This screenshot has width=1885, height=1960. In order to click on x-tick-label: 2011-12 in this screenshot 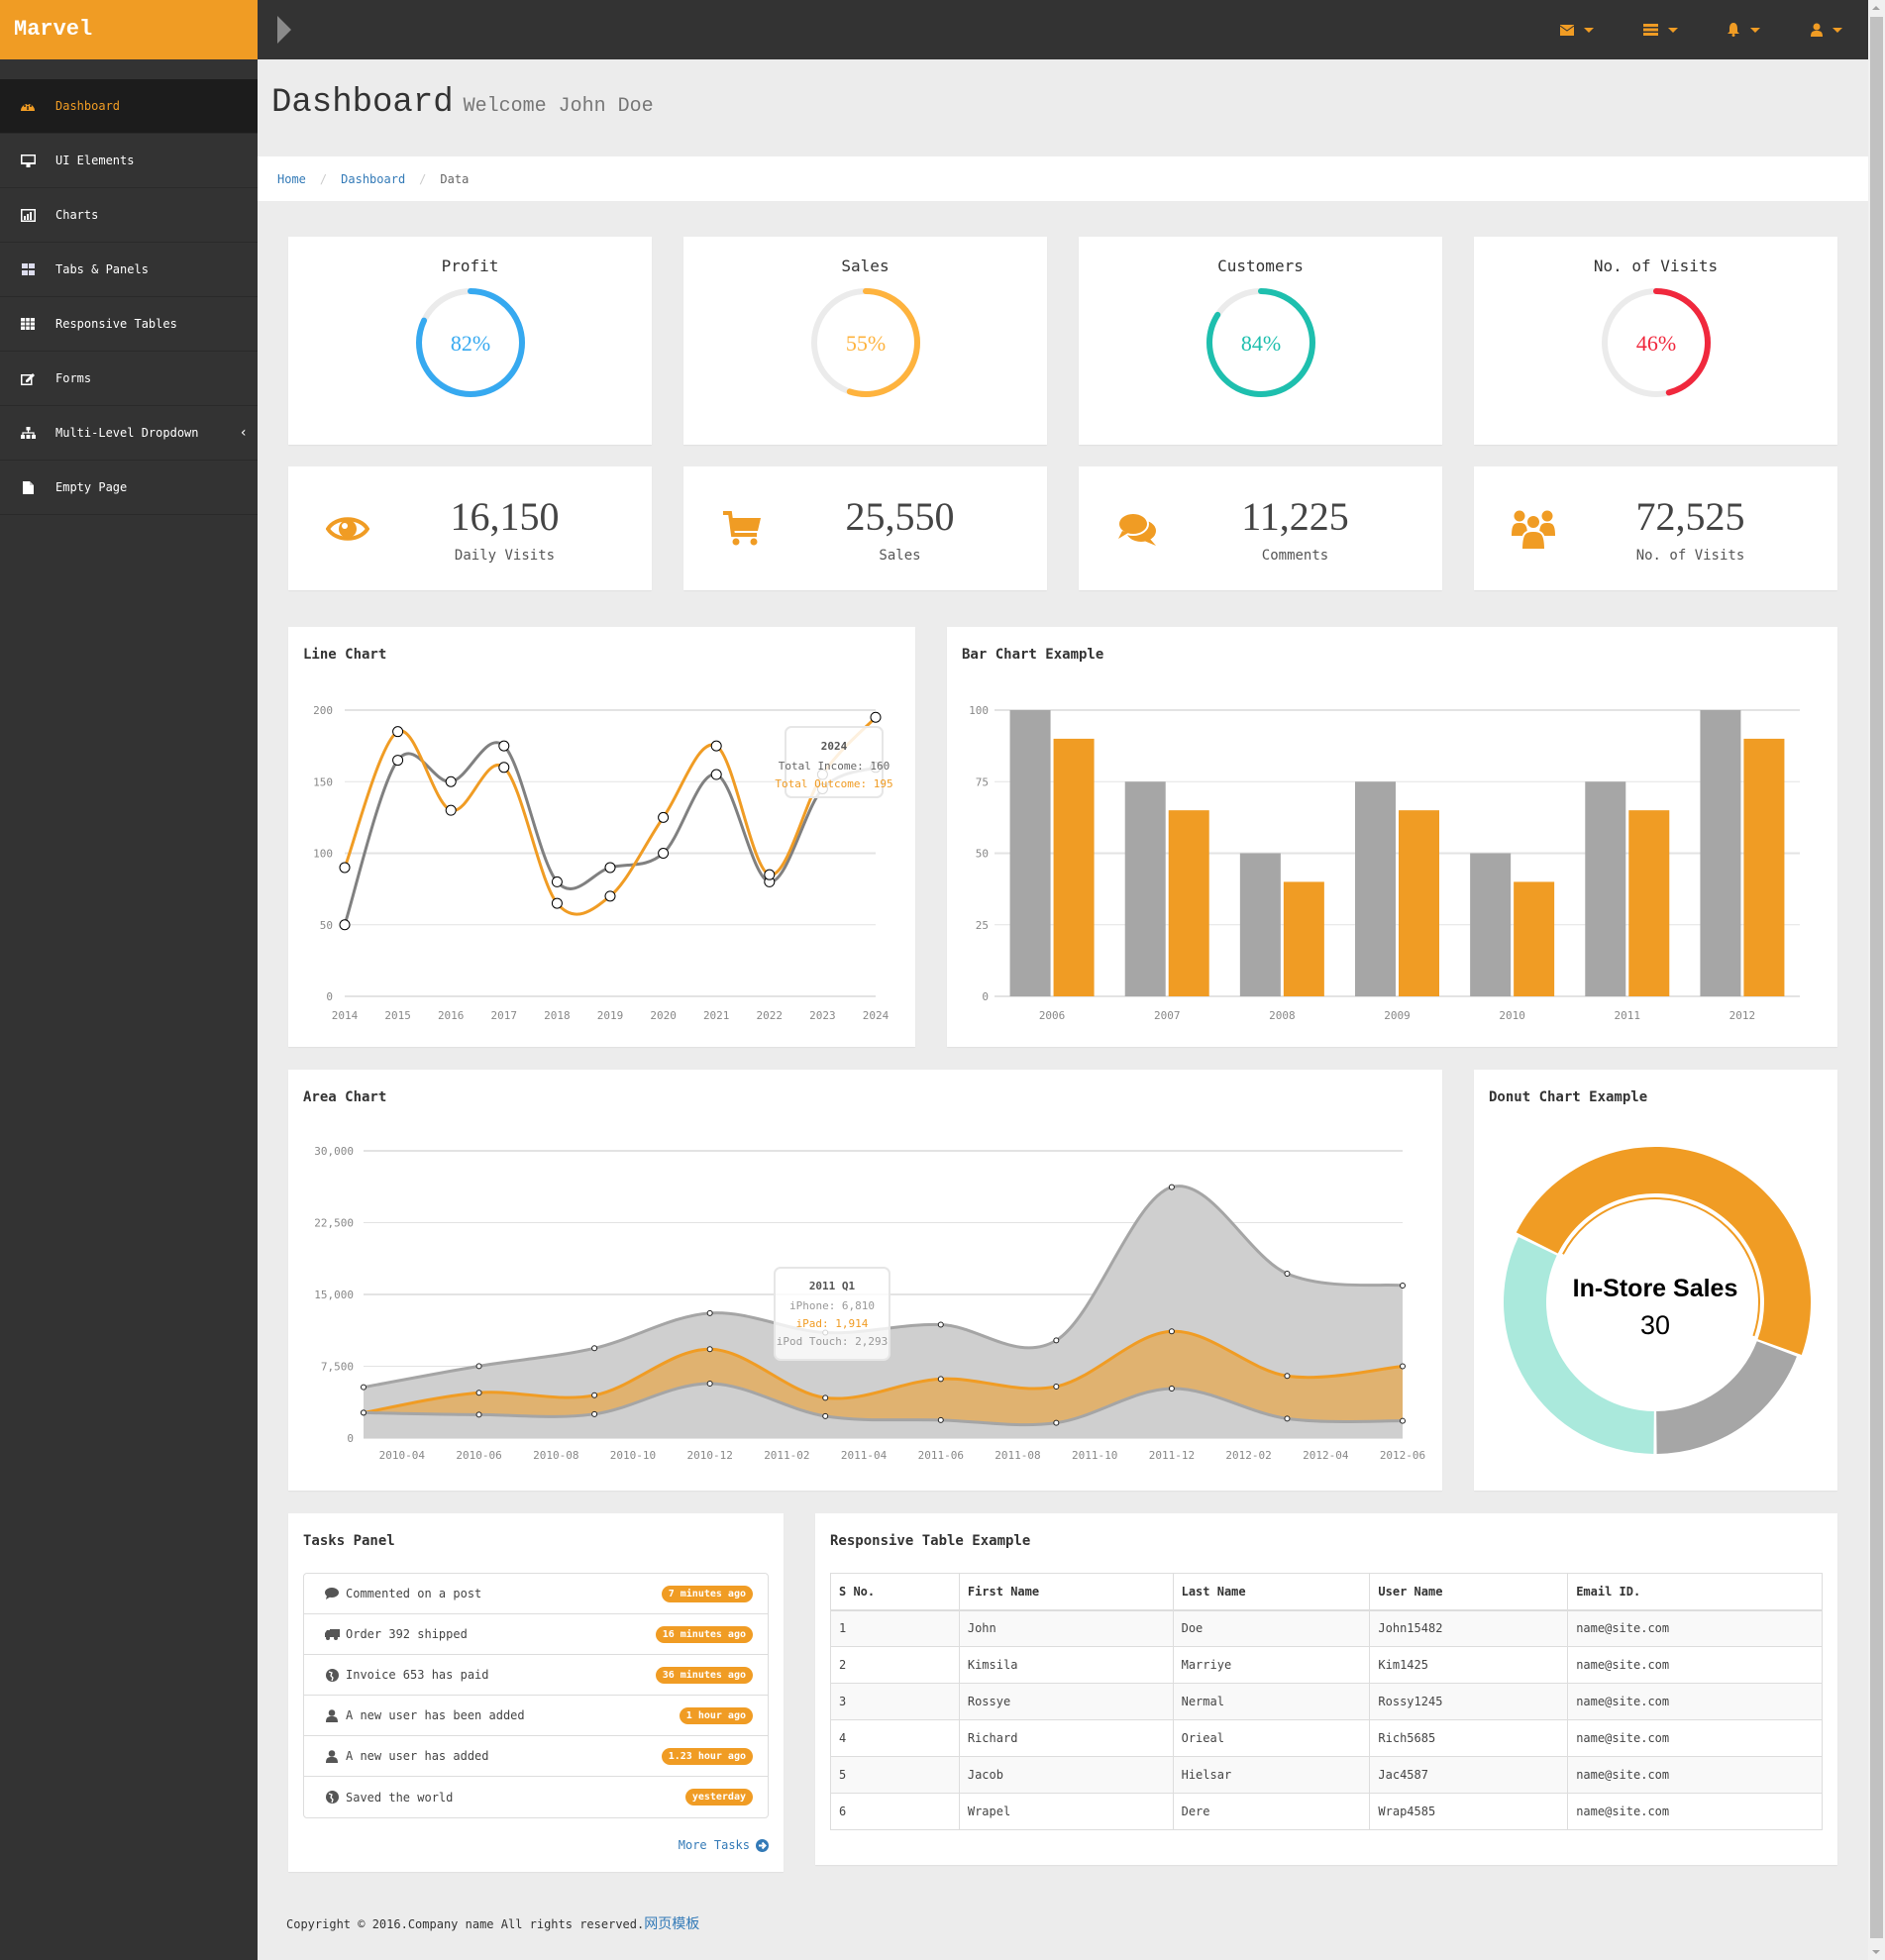, I will do `click(1172, 1456)`.